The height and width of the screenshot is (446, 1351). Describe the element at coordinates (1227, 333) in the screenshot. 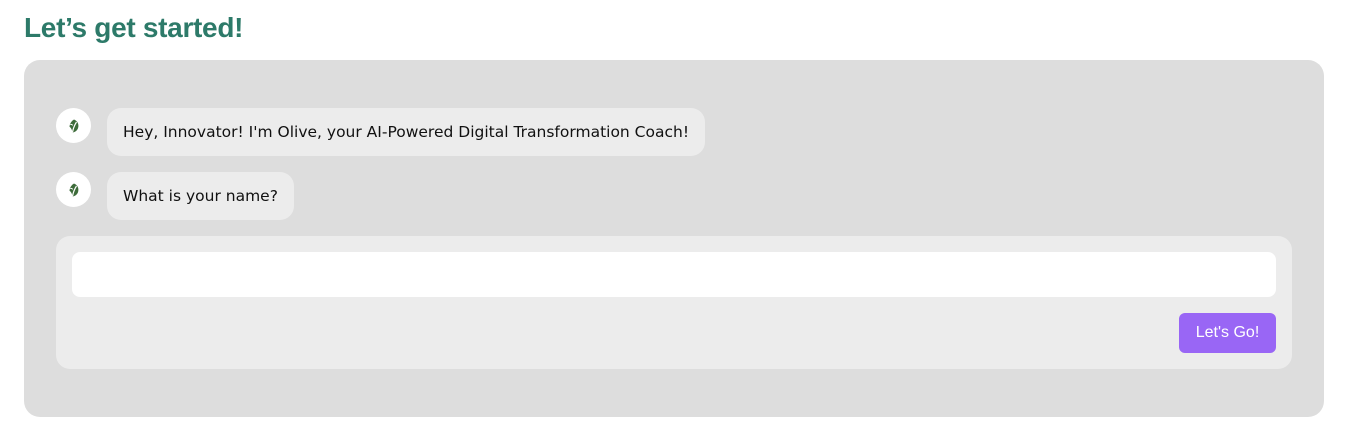

I see `lets-go-button: Let's Go!` at that location.